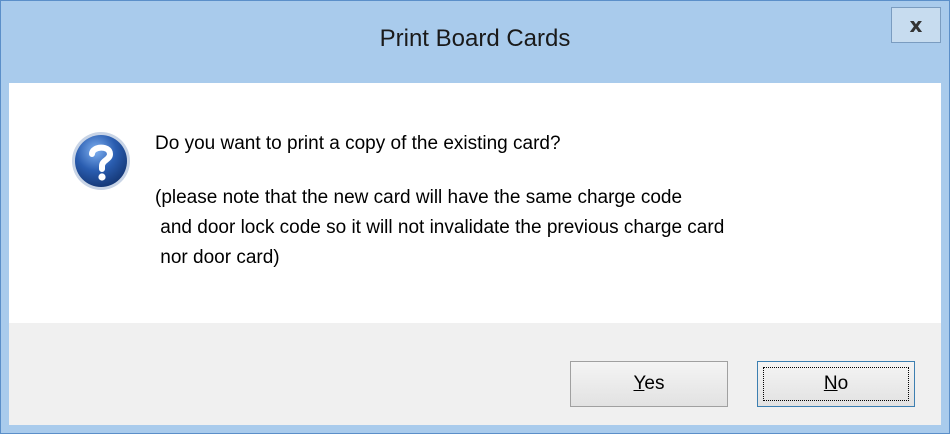 The image size is (950, 434). I want to click on no-button-label: No, so click(836, 383).